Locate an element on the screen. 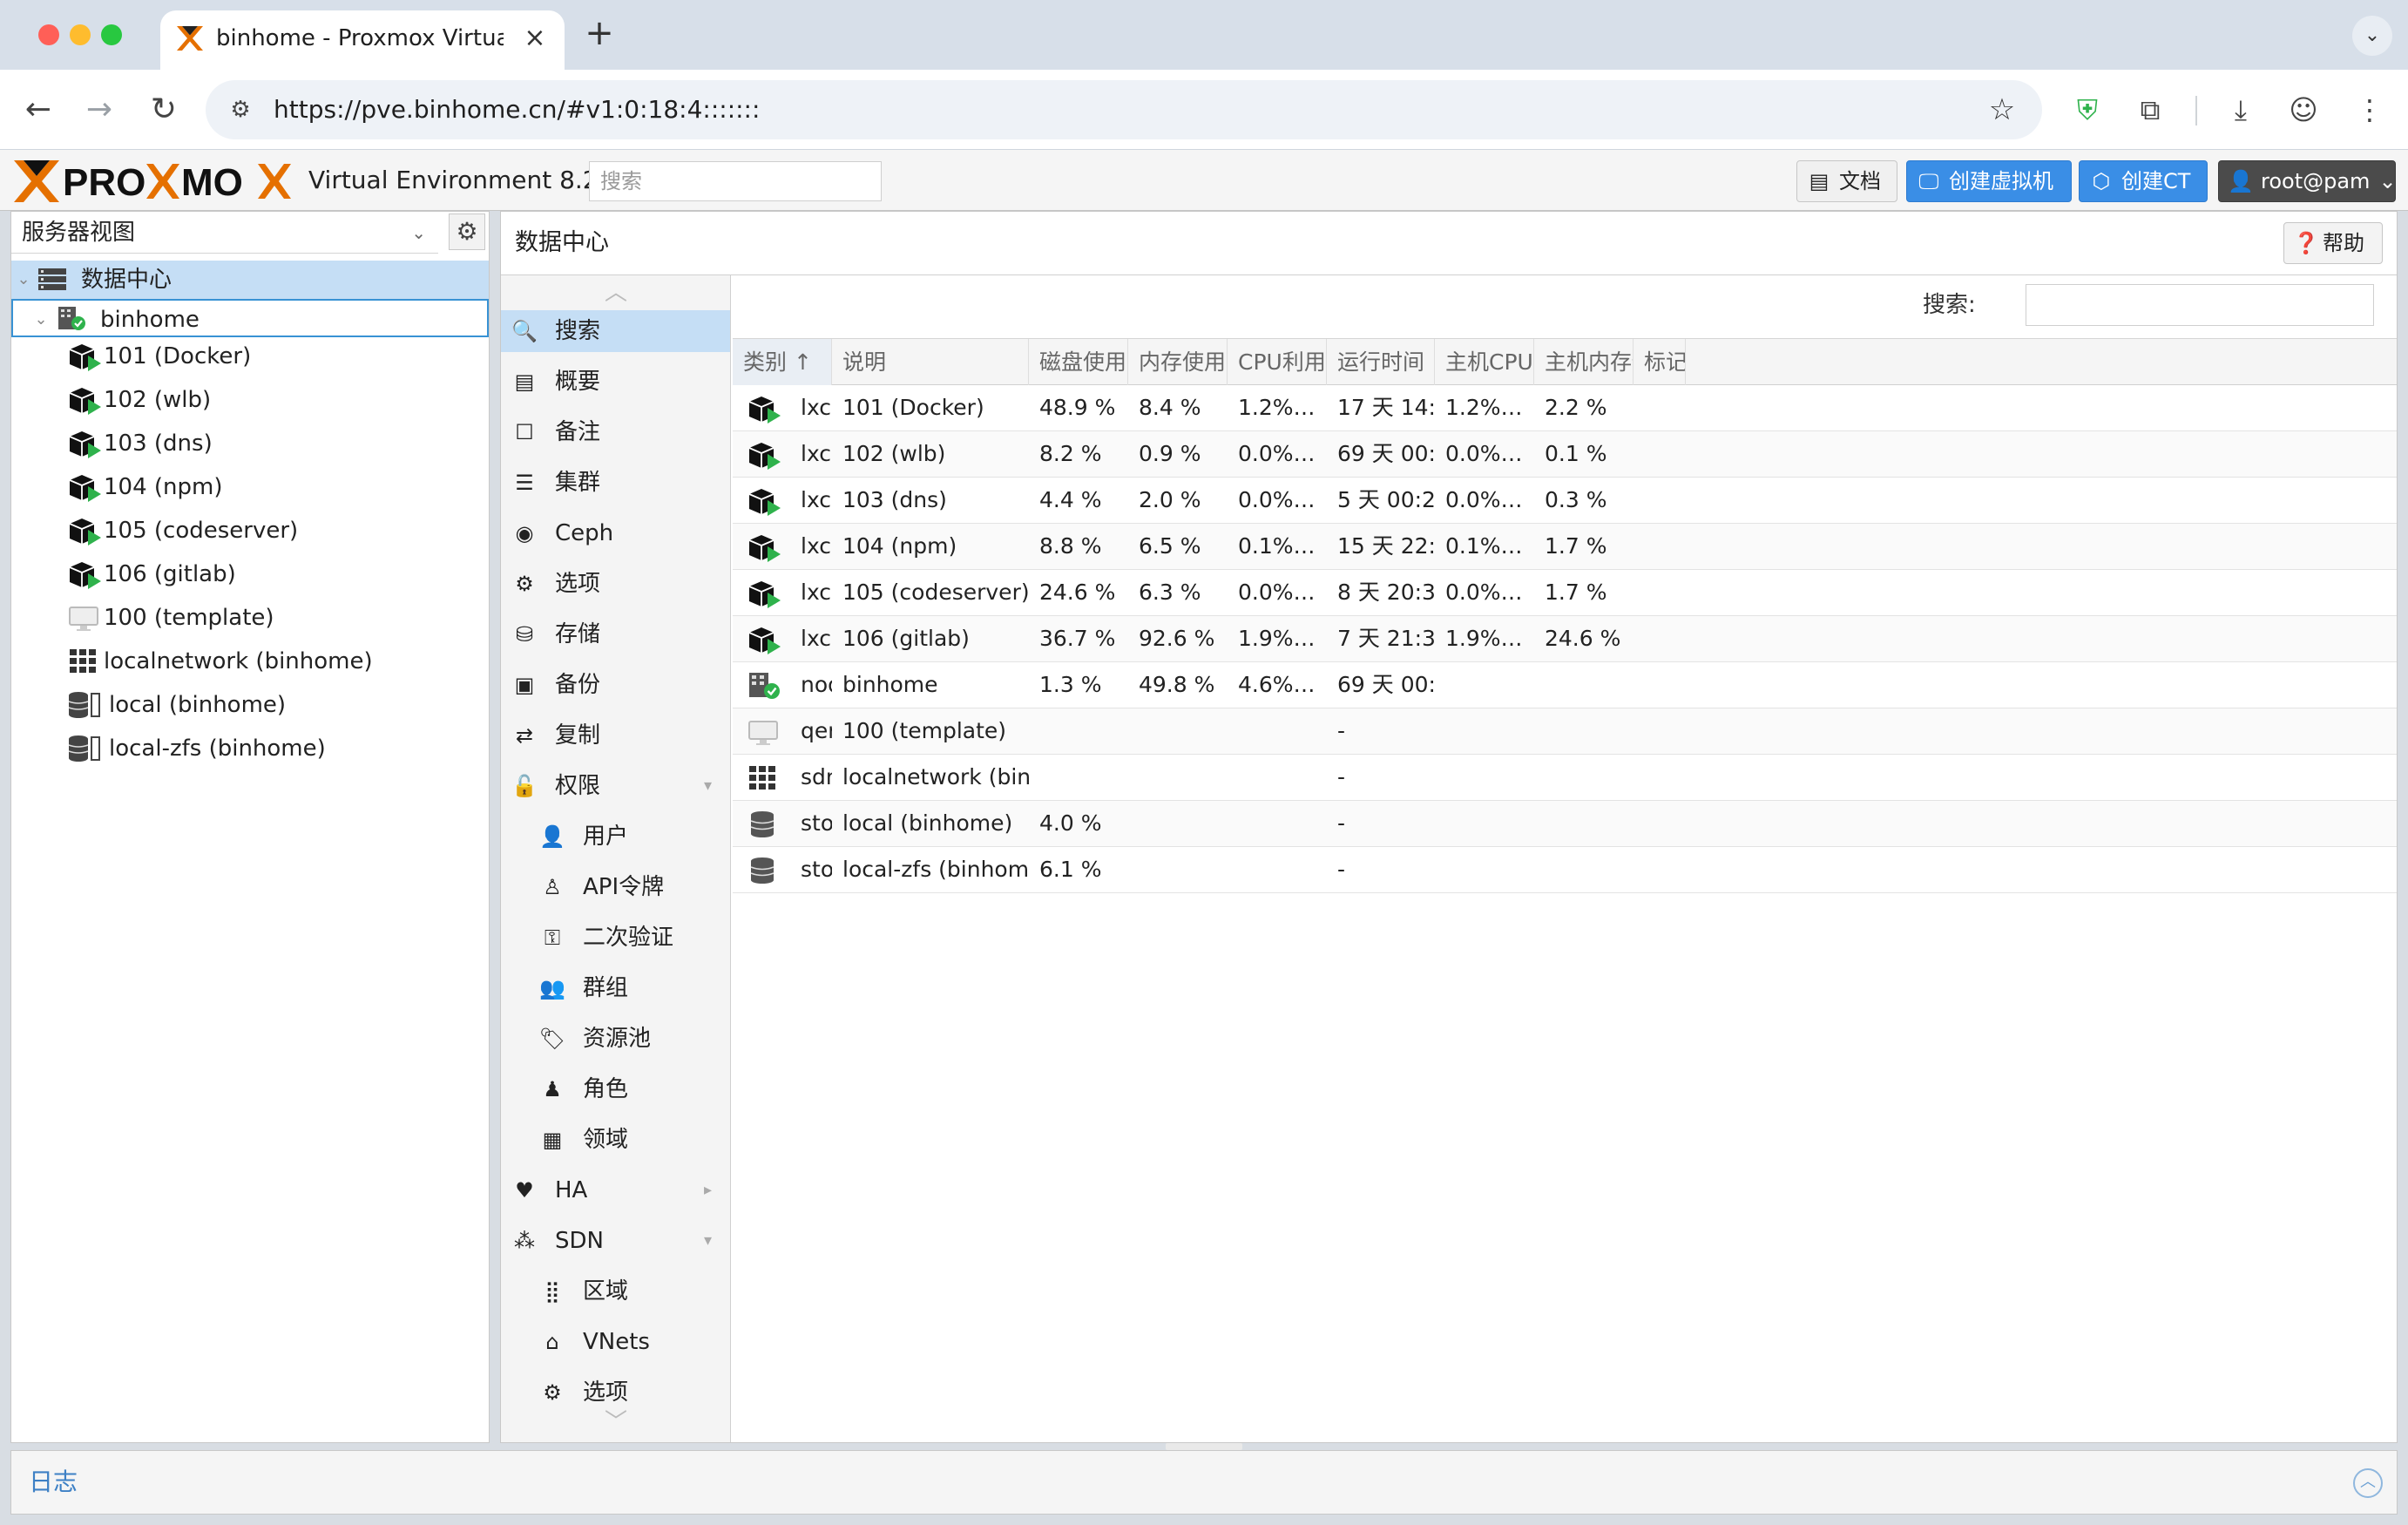 The height and width of the screenshot is (1525, 2408). tree-item-guest: 102 (wlb) is located at coordinates (250, 400).